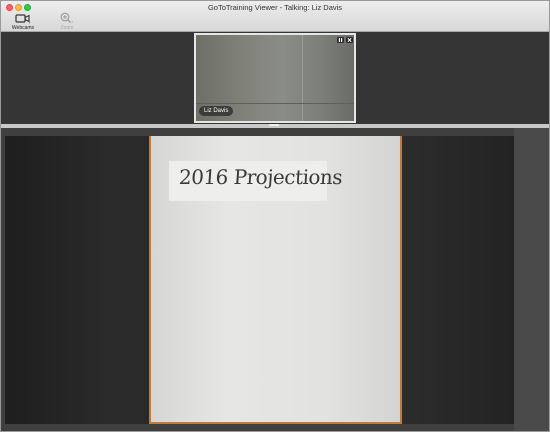  I want to click on zoom-icon, so click(67, 17).